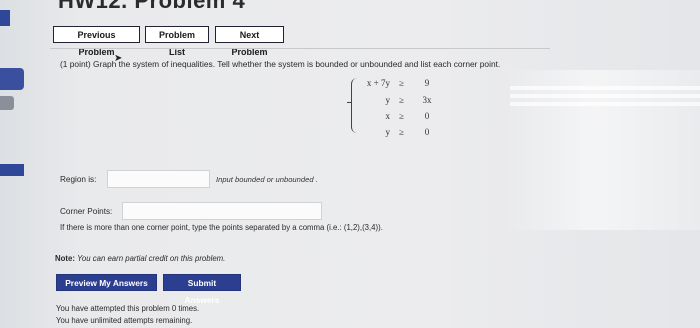  What do you see at coordinates (158, 179) in the screenshot?
I see `region-input` at bounding box center [158, 179].